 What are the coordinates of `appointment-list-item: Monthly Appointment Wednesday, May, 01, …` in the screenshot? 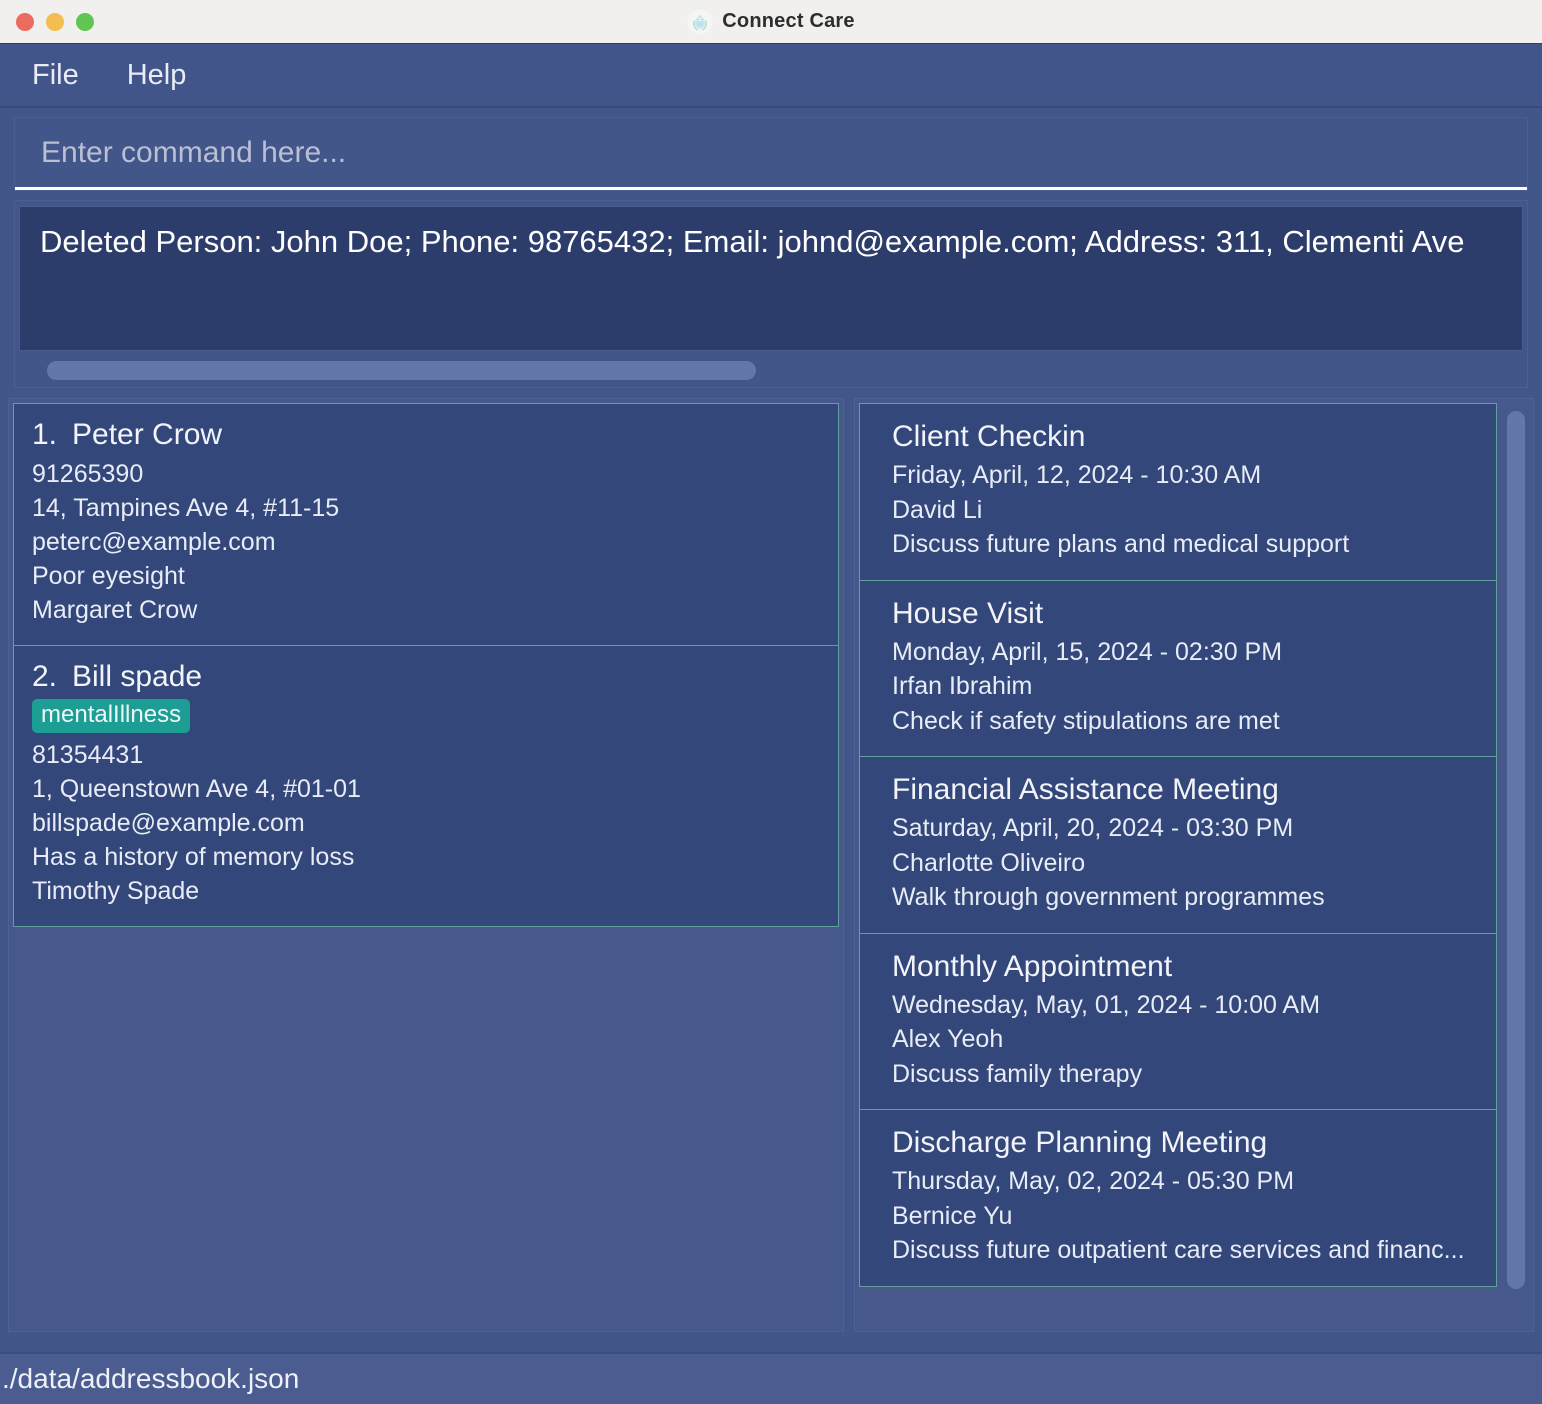 It's located at (1178, 1021).